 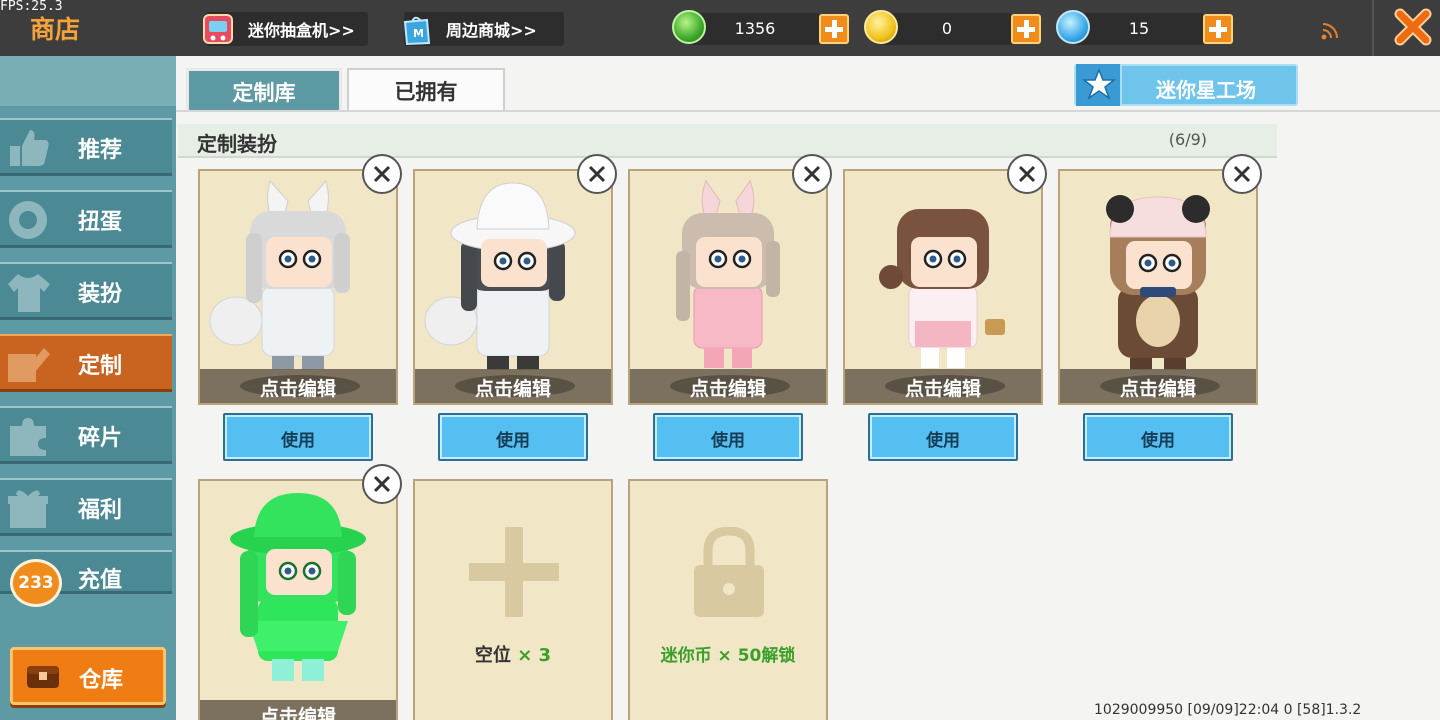 I want to click on sidebar-item-label: 装扮, so click(x=100, y=294).